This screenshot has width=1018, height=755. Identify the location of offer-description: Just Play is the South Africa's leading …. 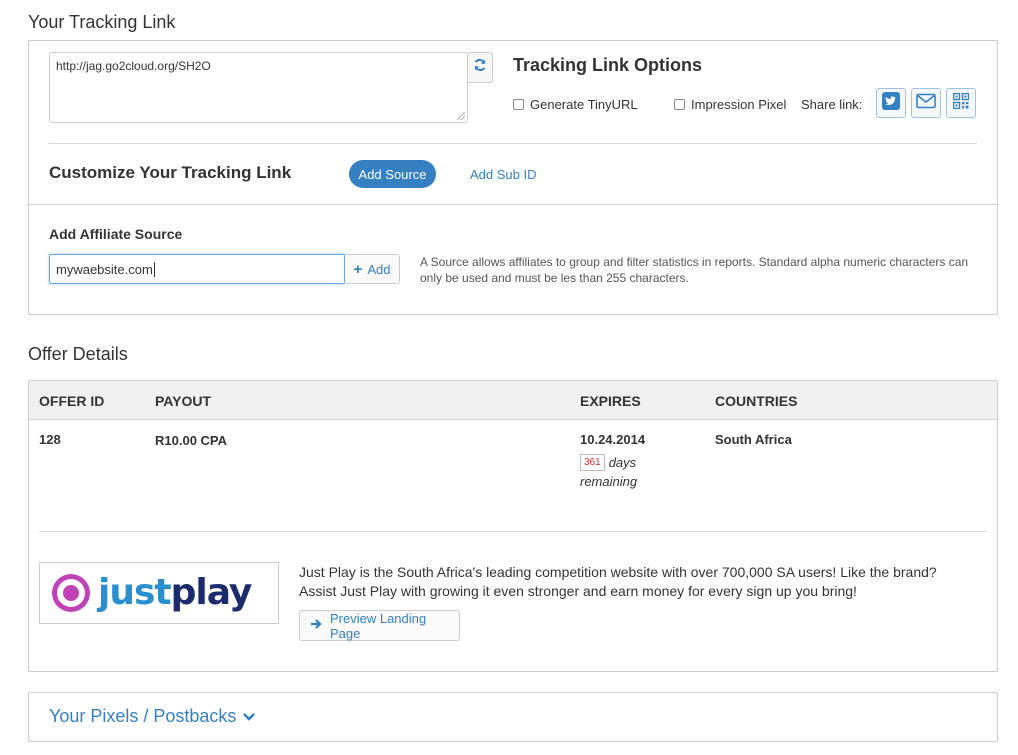
(618, 581).